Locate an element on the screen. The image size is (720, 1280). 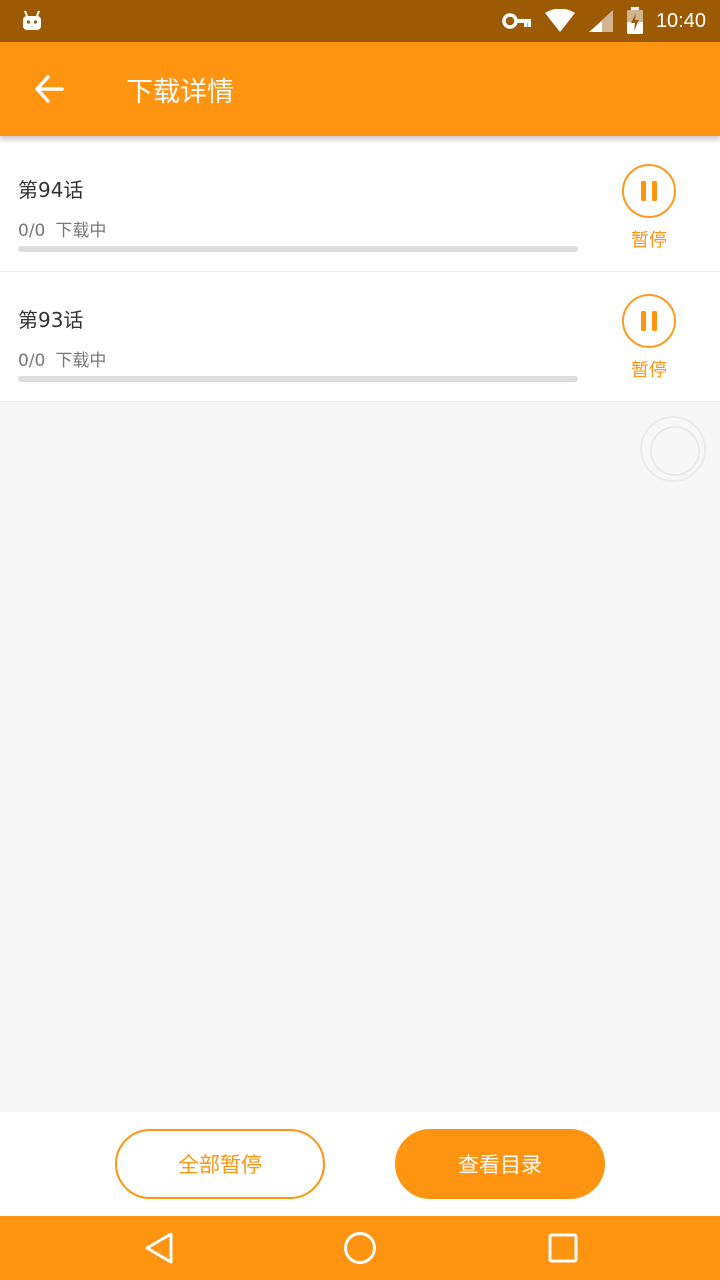
arrow-back-icon is located at coordinates (49, 89).